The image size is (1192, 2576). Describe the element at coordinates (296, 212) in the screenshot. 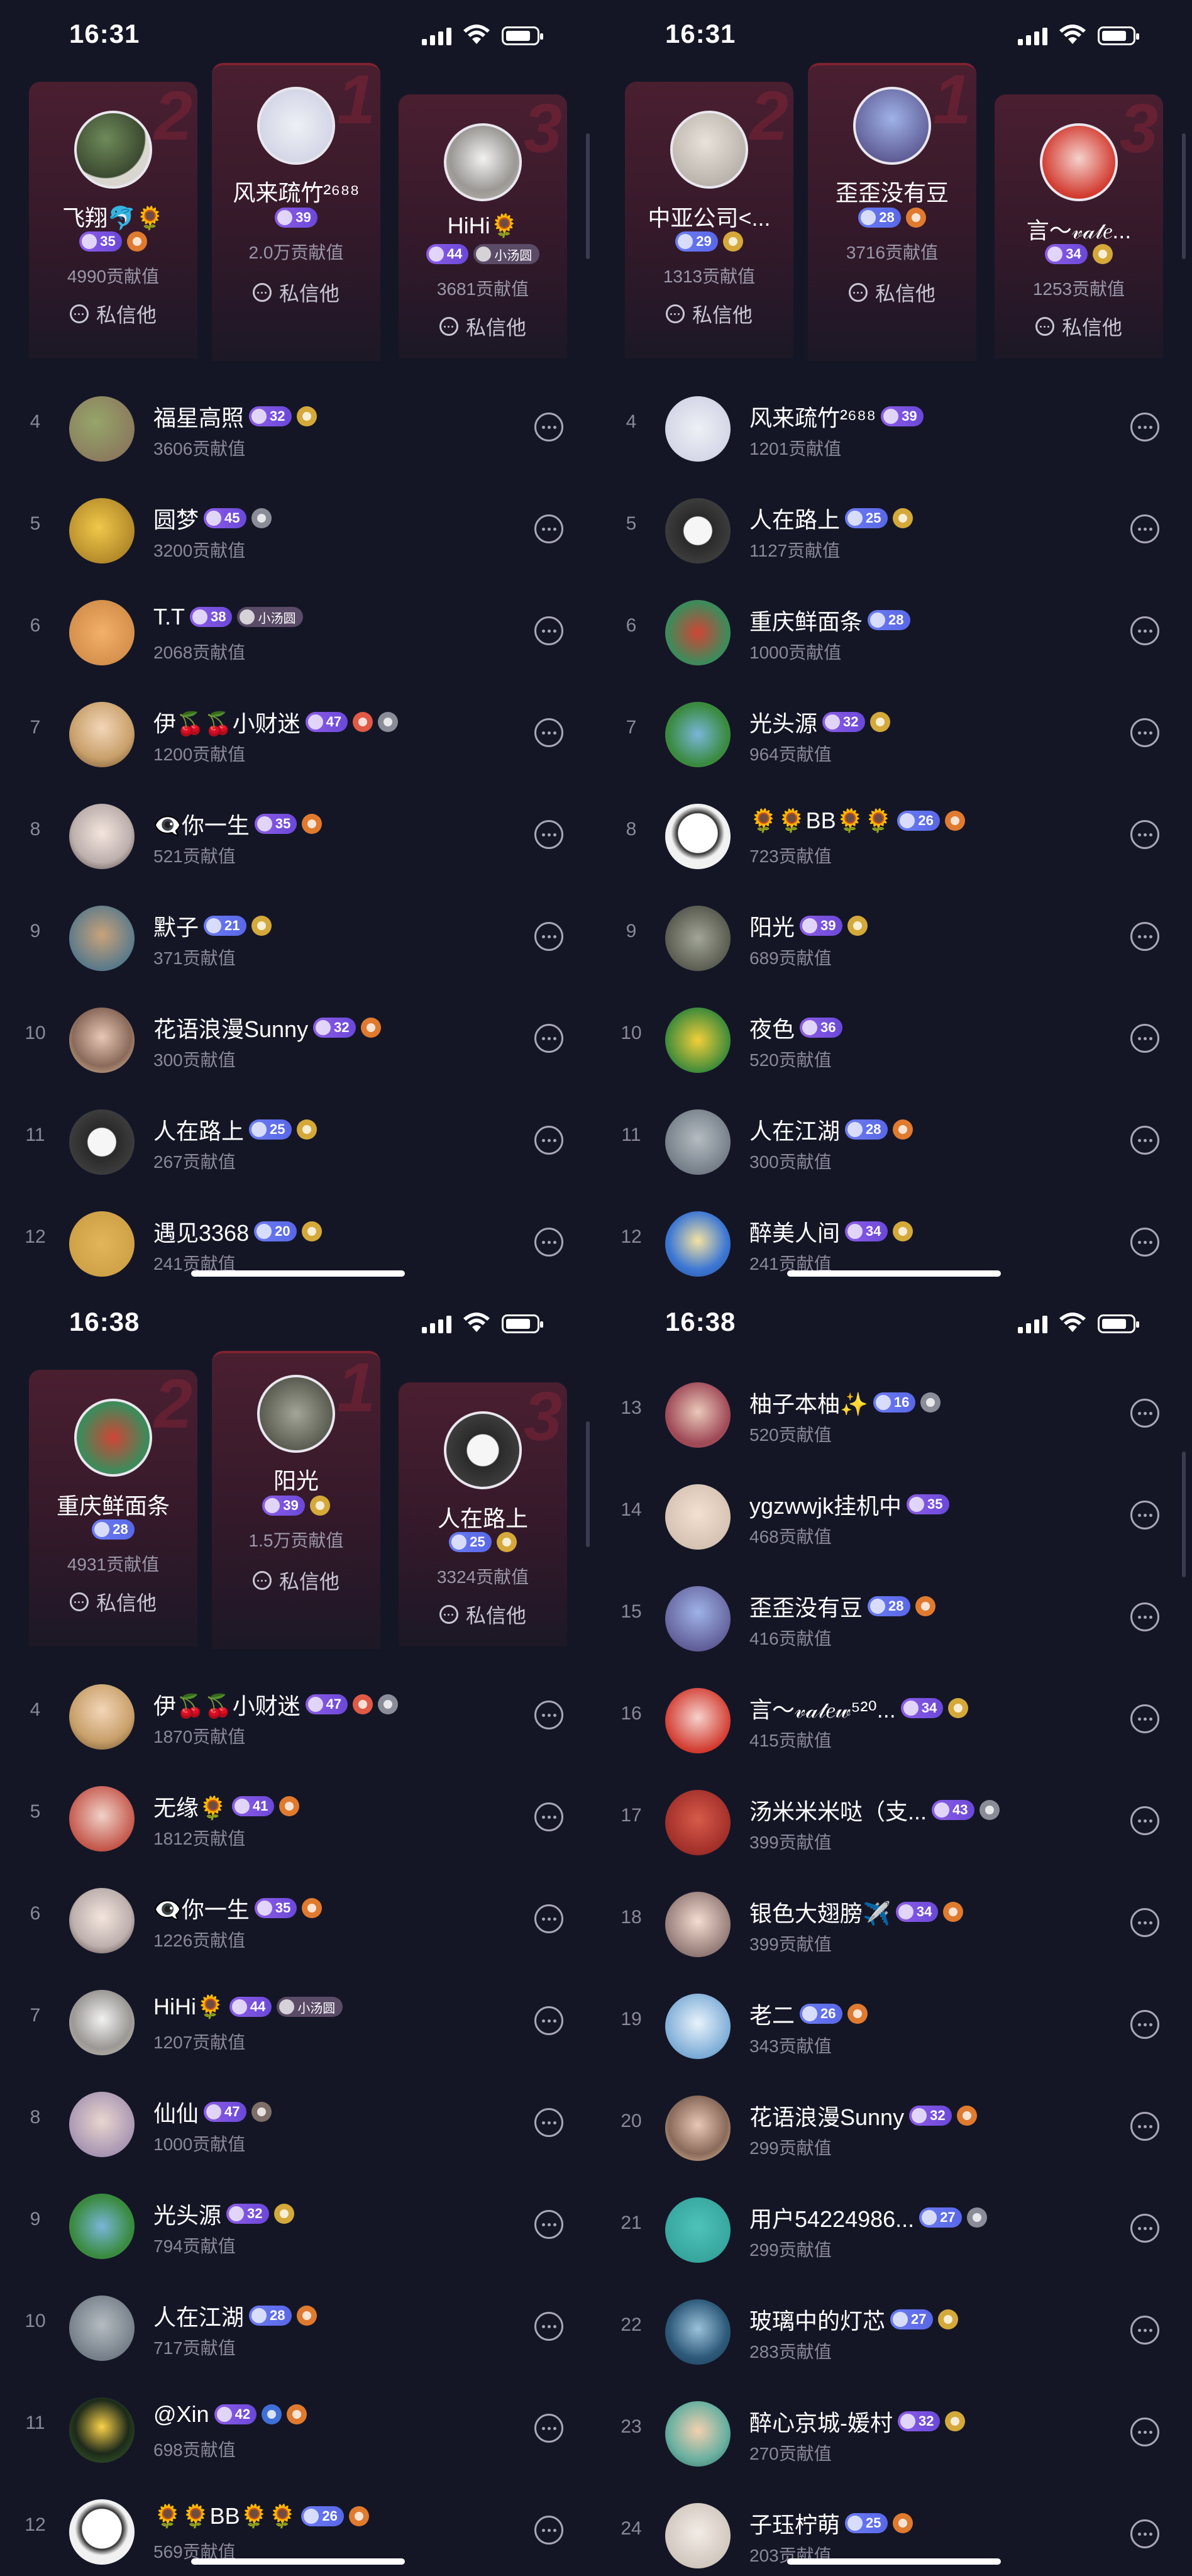

I see `podium-card-rank-1: 1 风来疏竹²⁶⁸⁸ 39 2.0万贡献值 私信他` at that location.